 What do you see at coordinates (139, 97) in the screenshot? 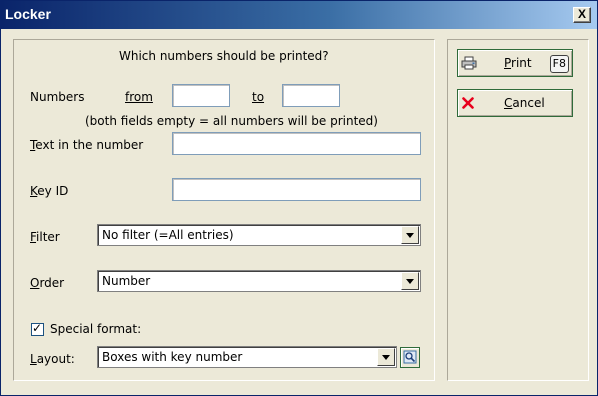
I see `from-label: from` at bounding box center [139, 97].